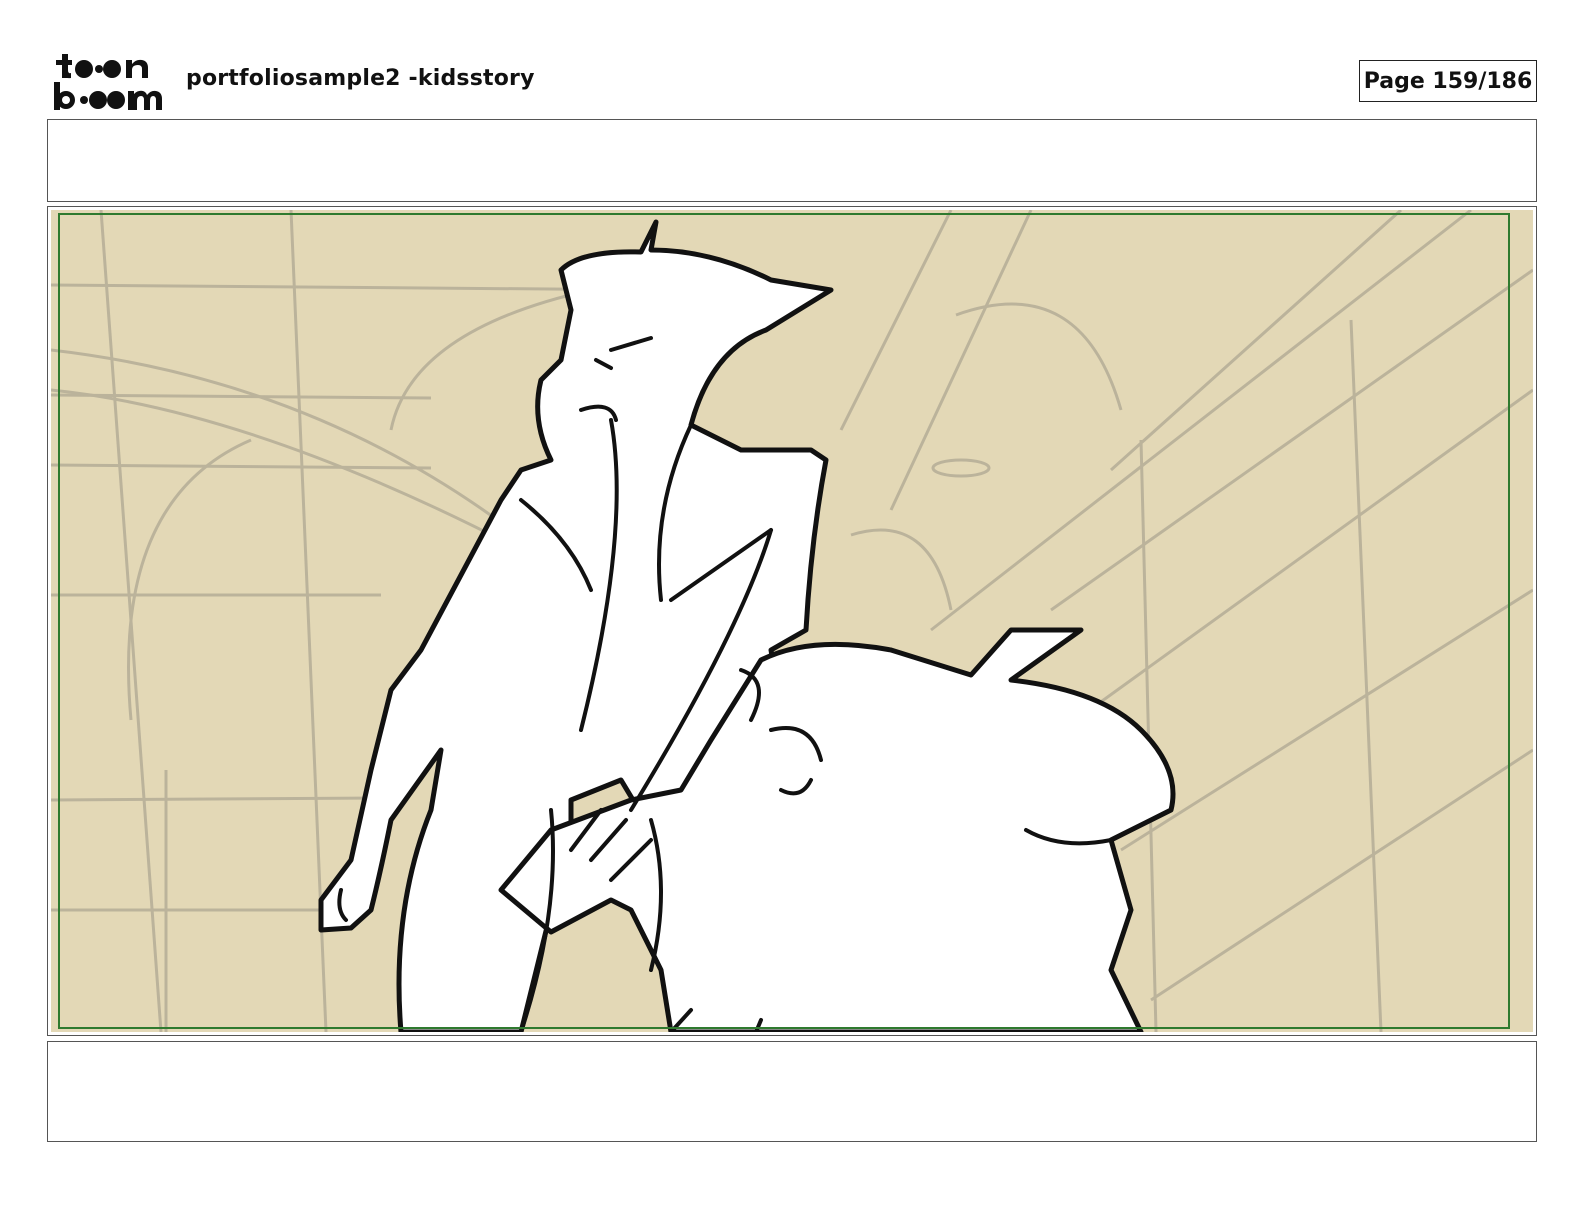 Image resolution: width=1584 pixels, height=1224 pixels. Describe the element at coordinates (792, 1091) in the screenshot. I see `action-notes-box` at that location.